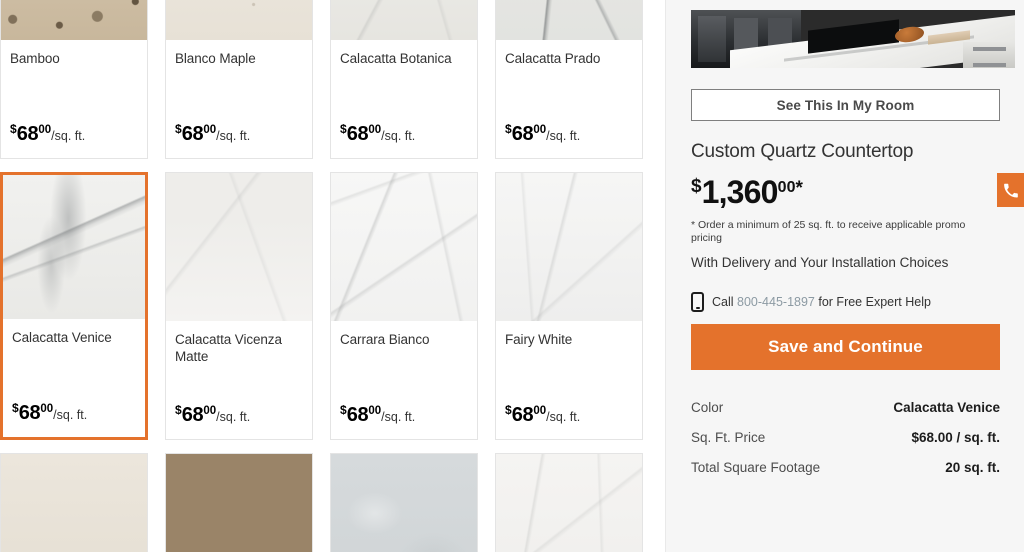 The image size is (1024, 552). Describe the element at coordinates (955, 437) in the screenshot. I see `spec-value: $68.00 / sq. ft.` at that location.